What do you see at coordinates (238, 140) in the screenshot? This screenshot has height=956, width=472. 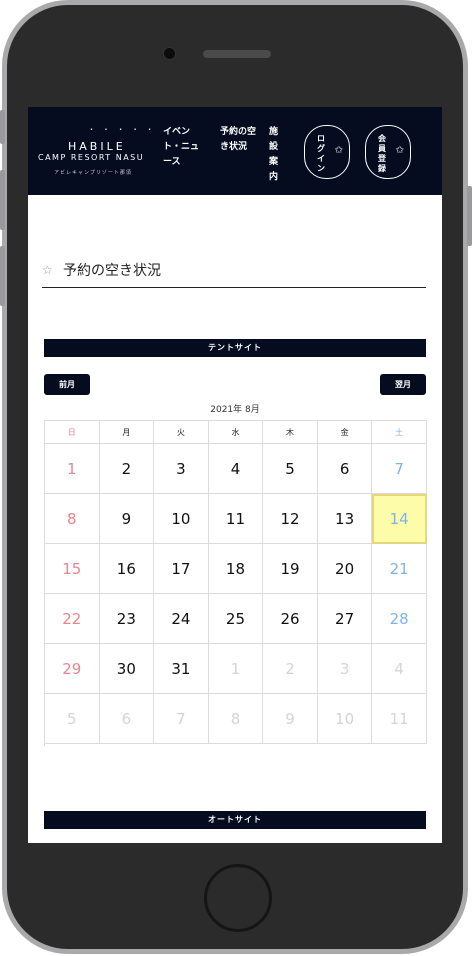 I see `nav-availability: 予約の空き状況` at bounding box center [238, 140].